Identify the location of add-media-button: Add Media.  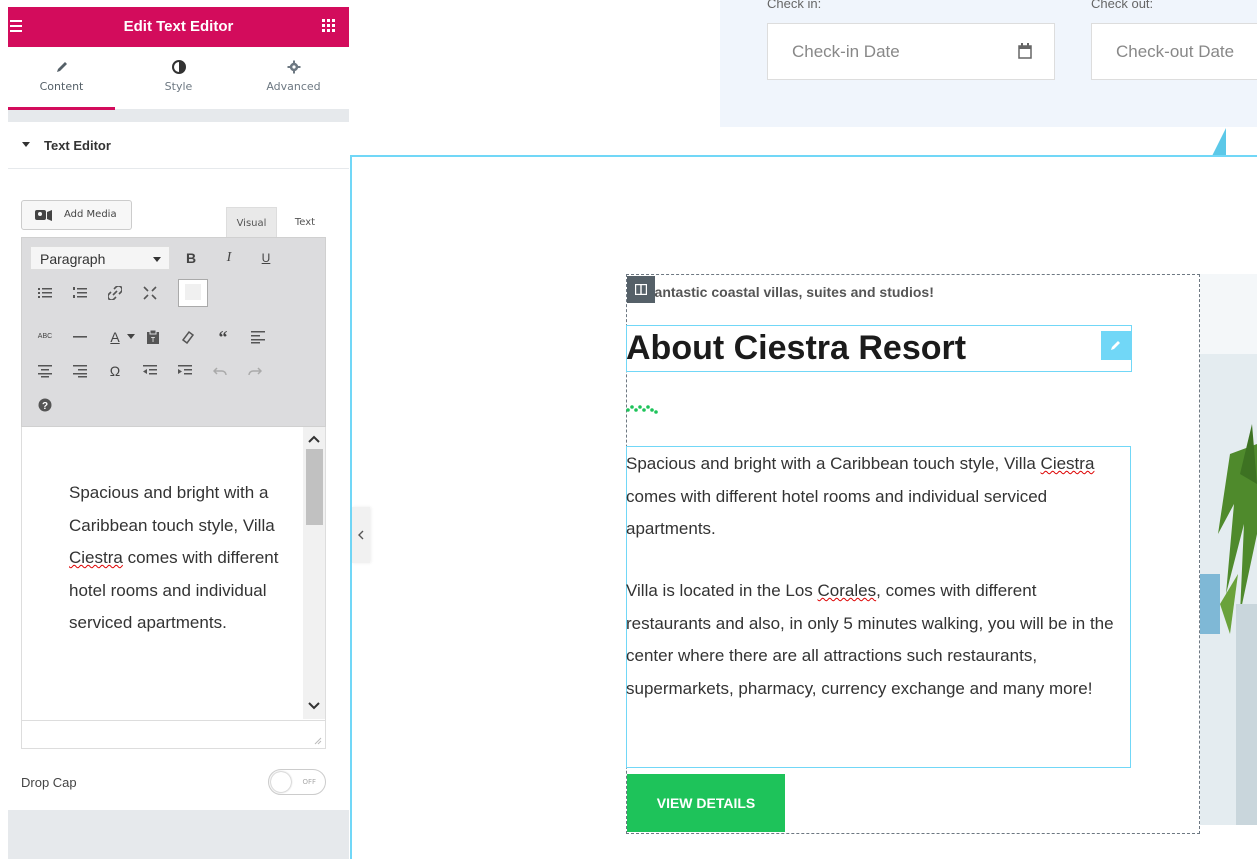
(76, 215).